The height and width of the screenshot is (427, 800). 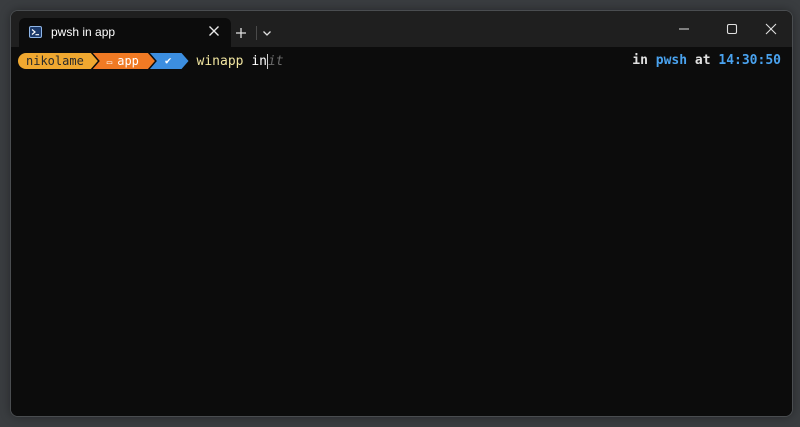 I want to click on command-argument: in, so click(x=255, y=61).